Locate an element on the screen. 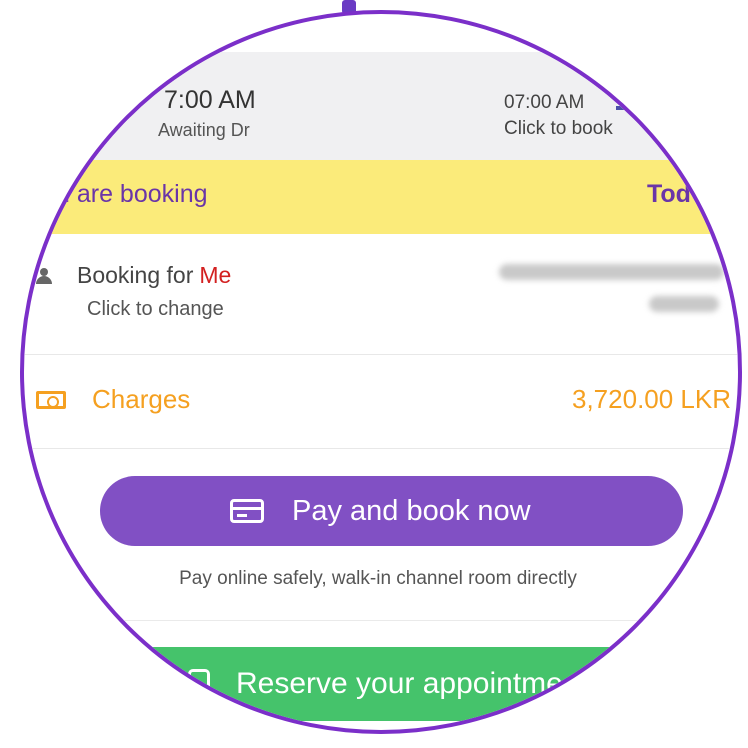 The image size is (748, 748). charges-label: Charges is located at coordinates (141, 399).